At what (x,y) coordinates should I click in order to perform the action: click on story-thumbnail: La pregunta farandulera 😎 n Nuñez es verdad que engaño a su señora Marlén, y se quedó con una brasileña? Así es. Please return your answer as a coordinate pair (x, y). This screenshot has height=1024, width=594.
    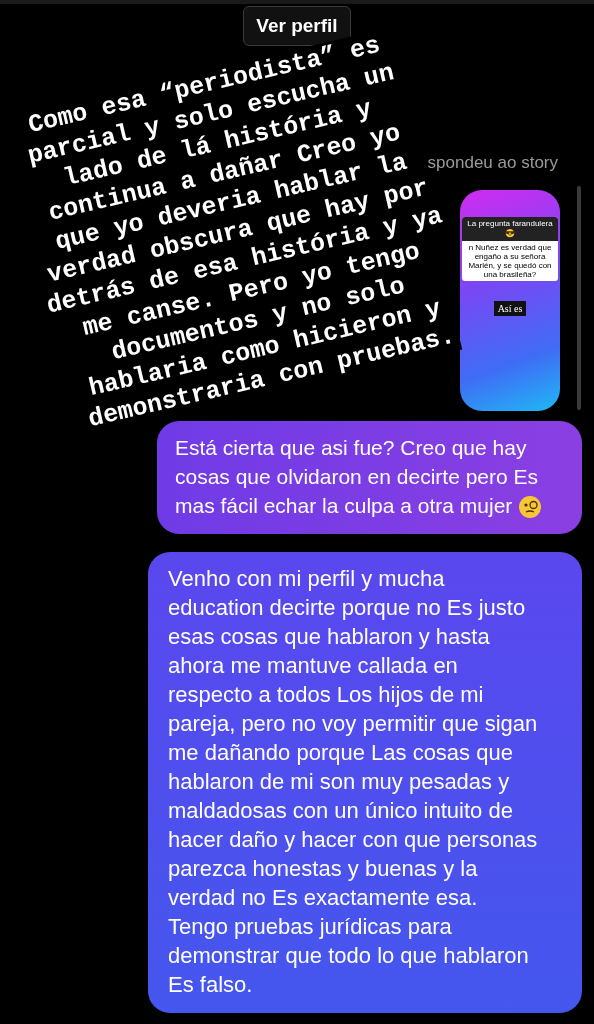
    Looking at the image, I should click on (510, 300).